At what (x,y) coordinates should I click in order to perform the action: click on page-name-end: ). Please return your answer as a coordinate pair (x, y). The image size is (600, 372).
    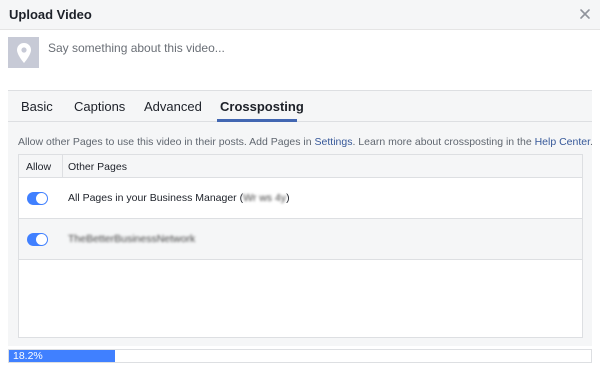
    Looking at the image, I should click on (288, 198).